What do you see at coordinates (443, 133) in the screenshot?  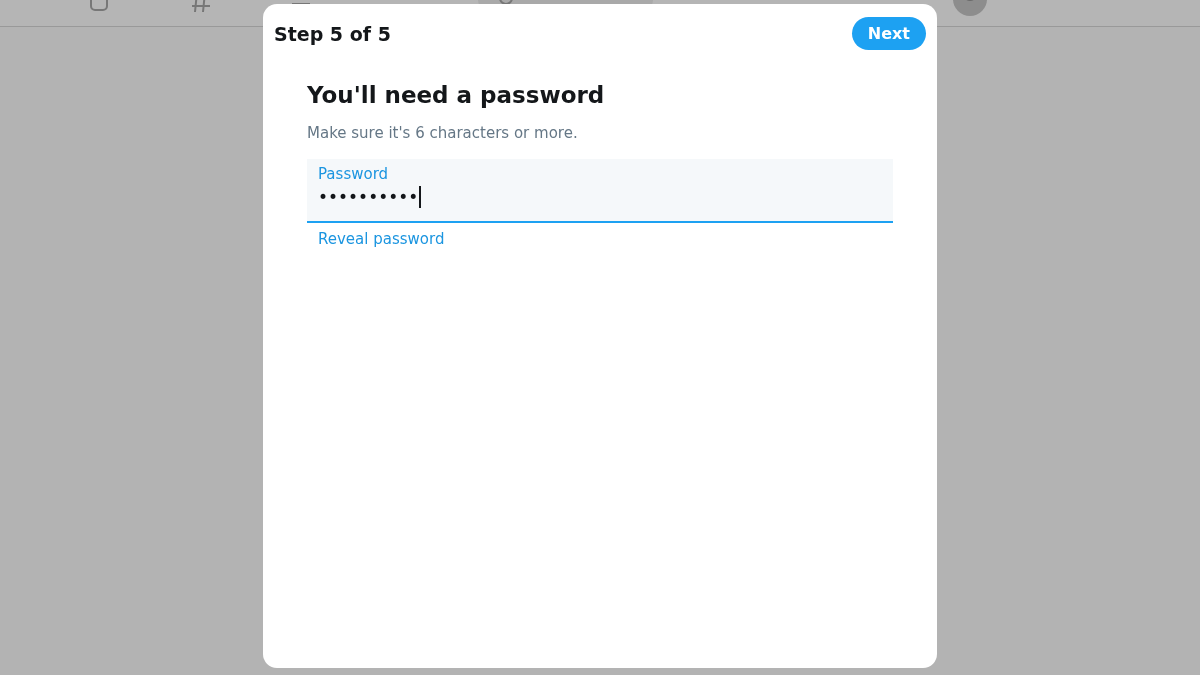 I see `hint-text: Make sure it's 6 characters or more.` at bounding box center [443, 133].